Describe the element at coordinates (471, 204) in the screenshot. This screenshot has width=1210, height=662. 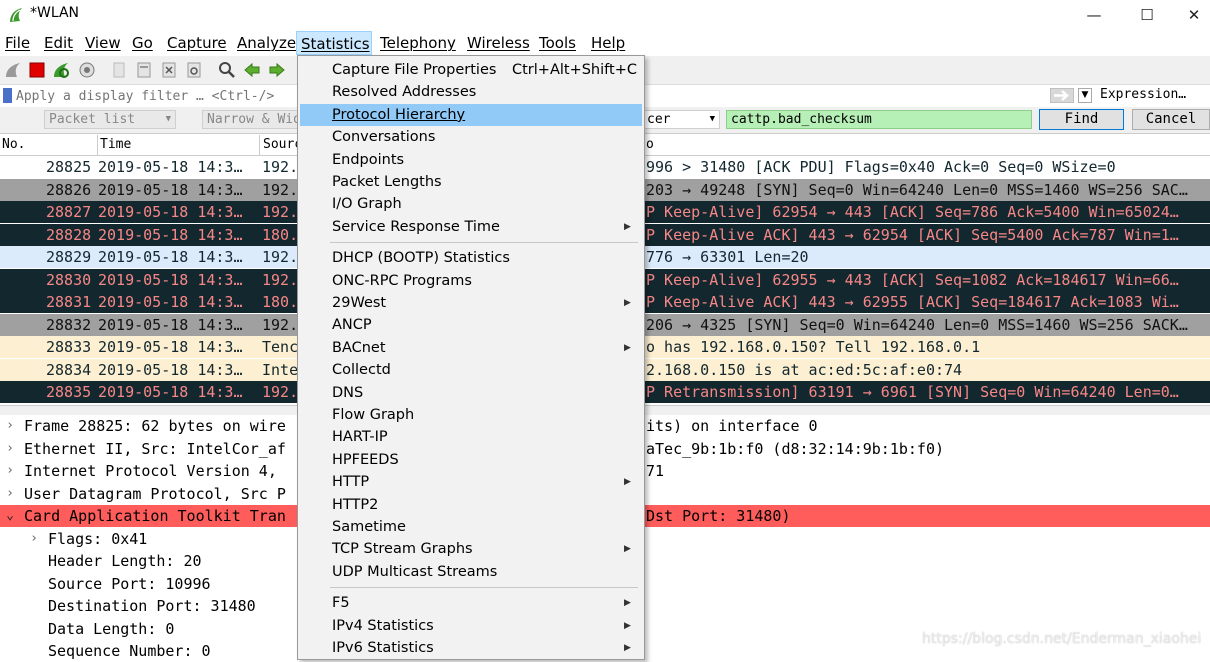
I see `menu-item-i-o-graph: I/O Graph` at that location.